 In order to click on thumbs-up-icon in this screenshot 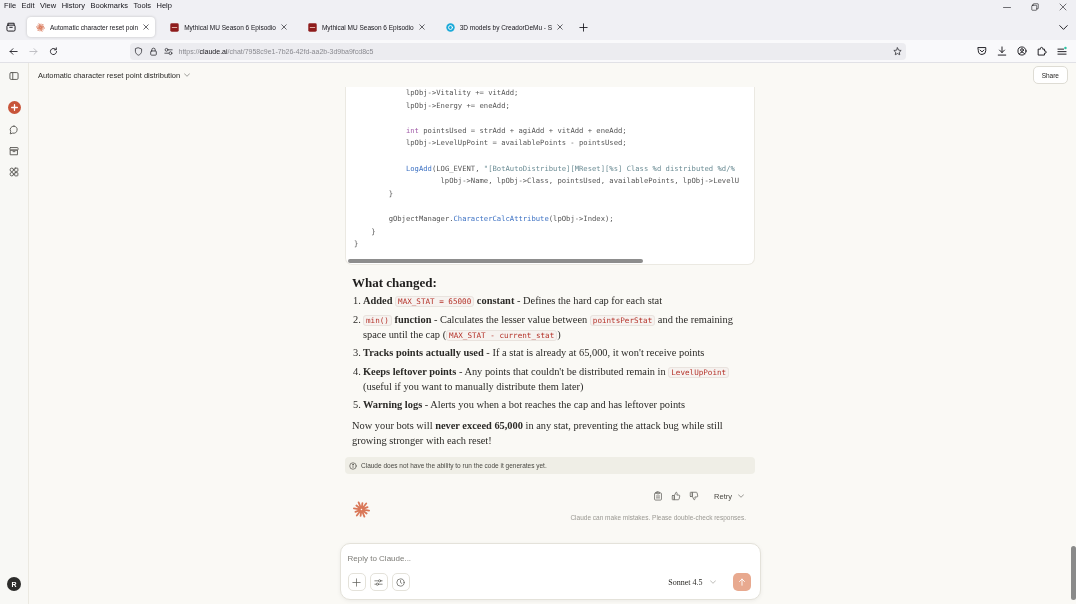, I will do `click(676, 496)`.